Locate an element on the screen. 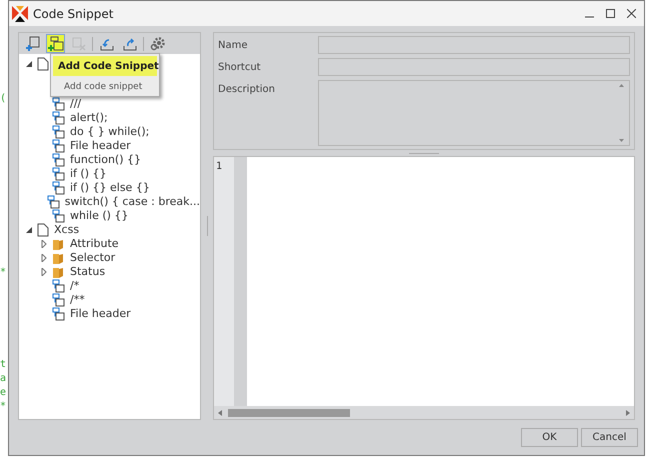 The height and width of the screenshot is (461, 651). field-label: Name is located at coordinates (233, 46).